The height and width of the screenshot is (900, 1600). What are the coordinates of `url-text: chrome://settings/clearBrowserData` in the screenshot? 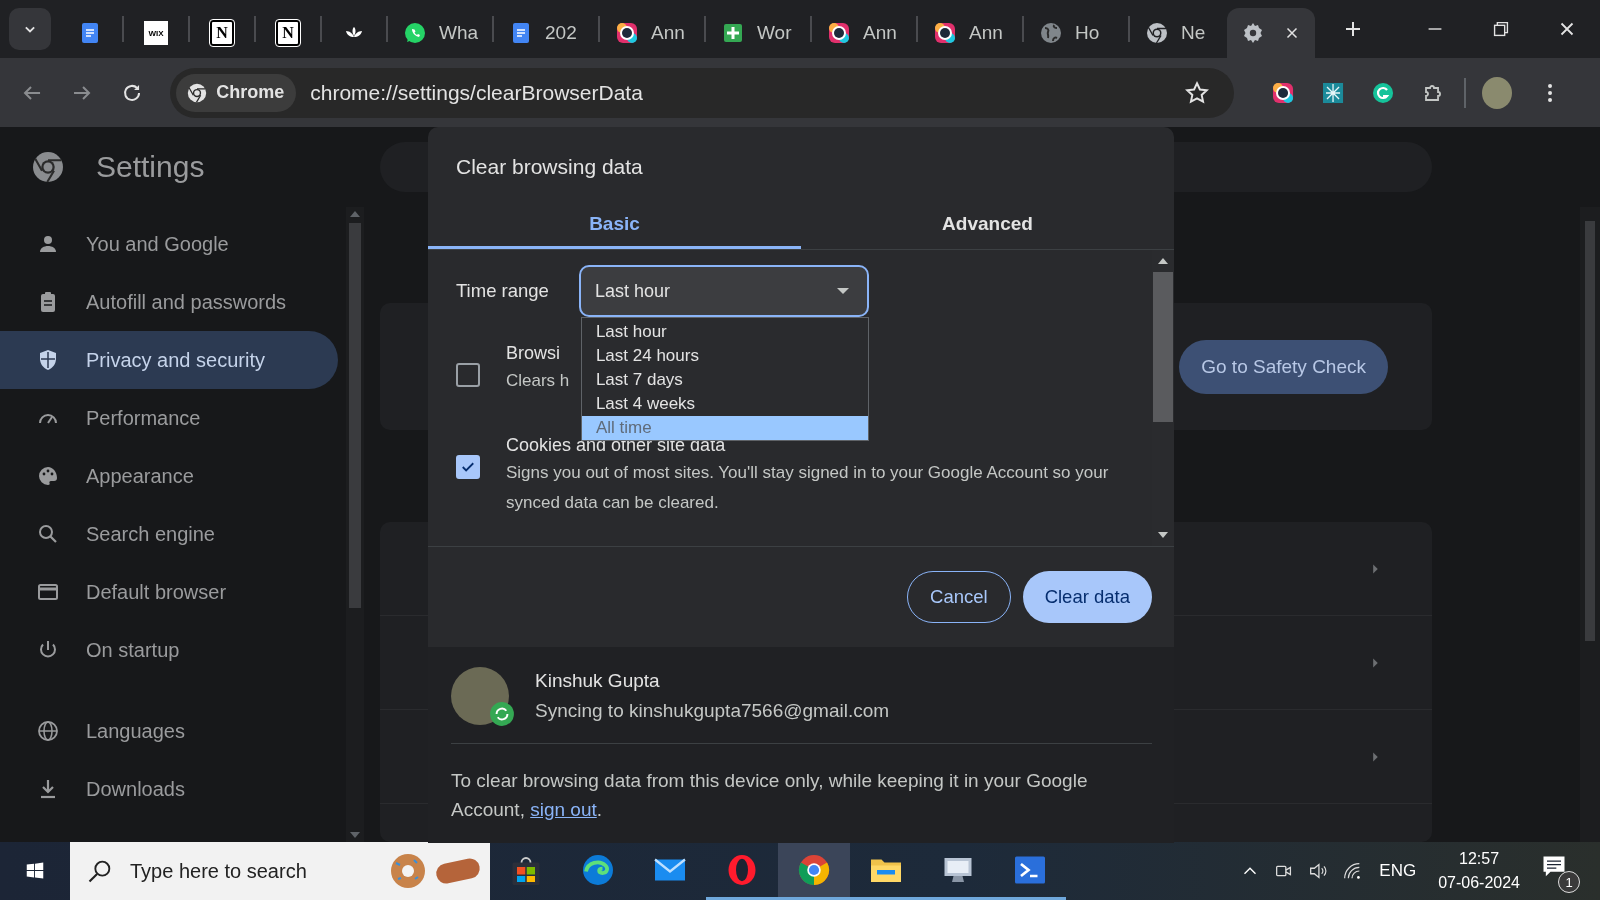 It's located at (476, 92).